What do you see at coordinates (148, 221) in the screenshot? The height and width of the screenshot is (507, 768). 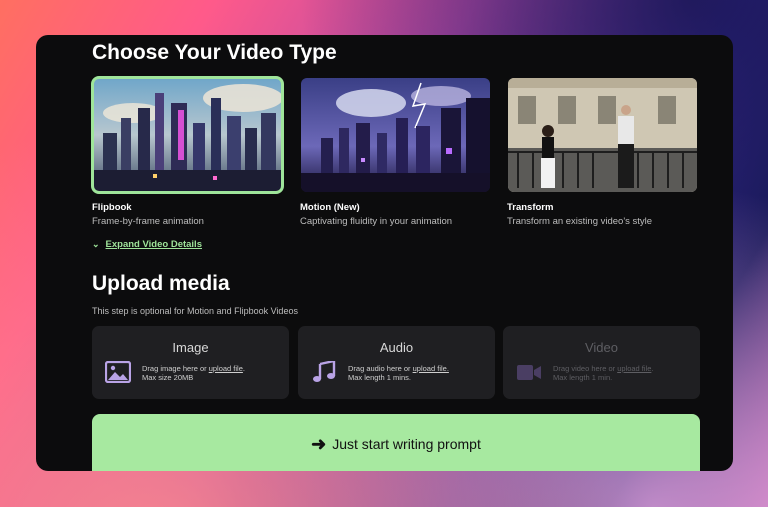 I see `video-type-subtitle: Frame-by-frame animation` at bounding box center [148, 221].